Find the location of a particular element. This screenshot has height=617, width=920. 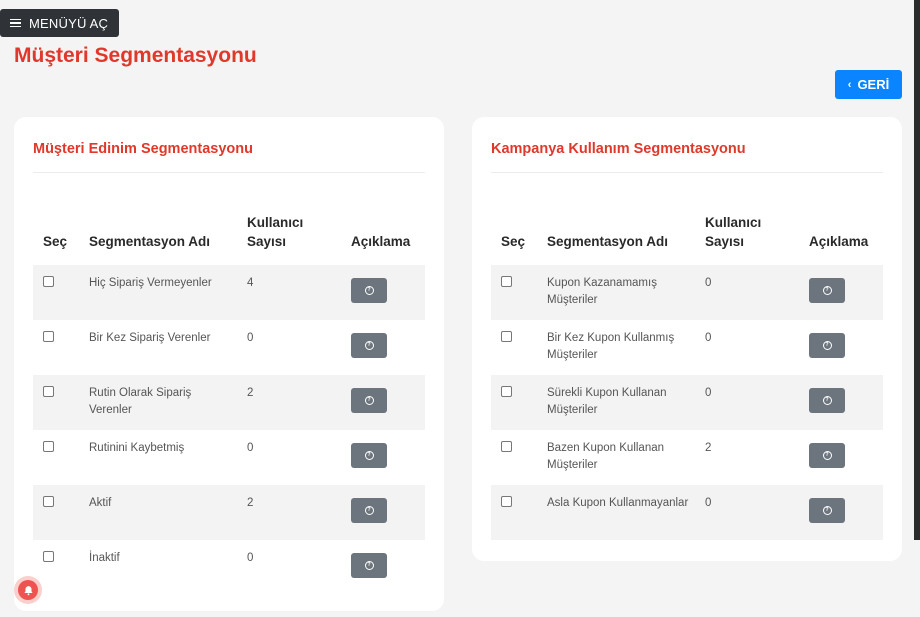

open-menu-label: MENÜYÜ AÇ is located at coordinates (69, 23).